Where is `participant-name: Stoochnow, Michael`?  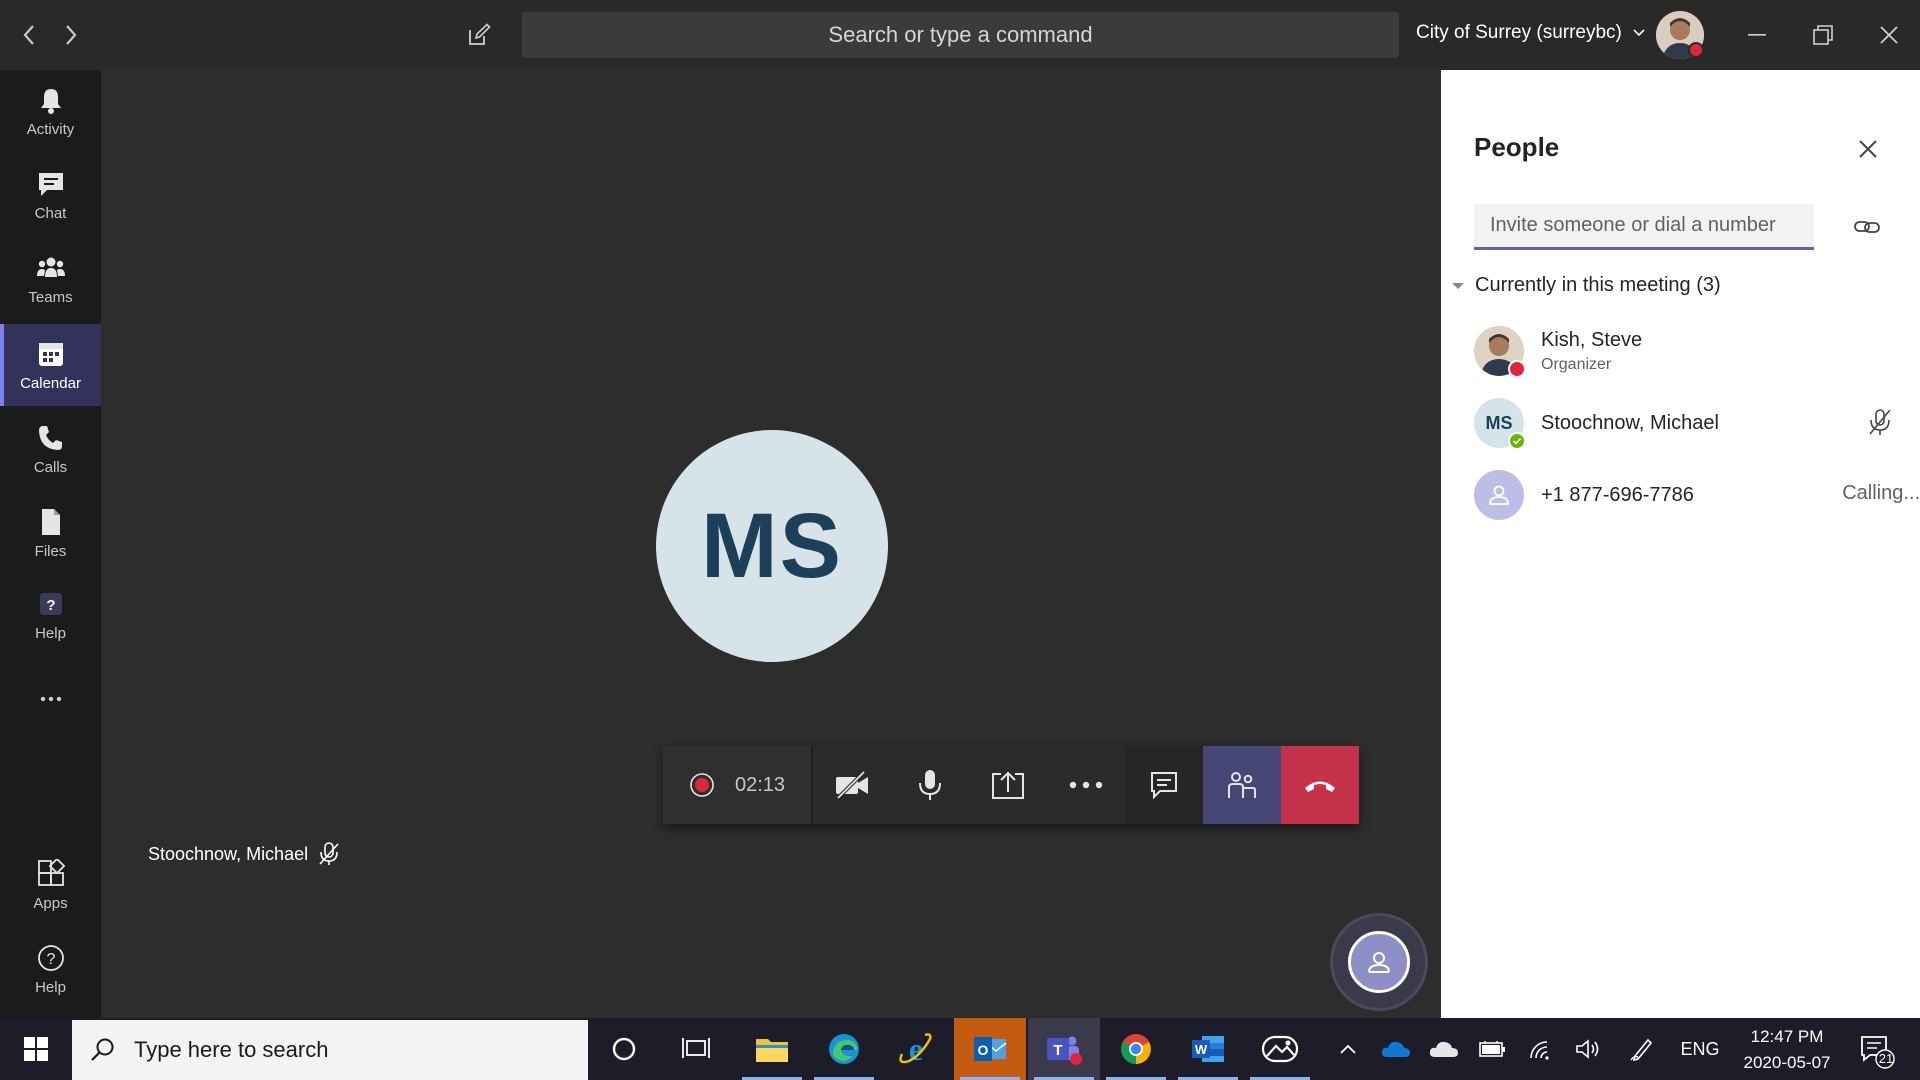
participant-name: Stoochnow, Michael is located at coordinates (228, 853).